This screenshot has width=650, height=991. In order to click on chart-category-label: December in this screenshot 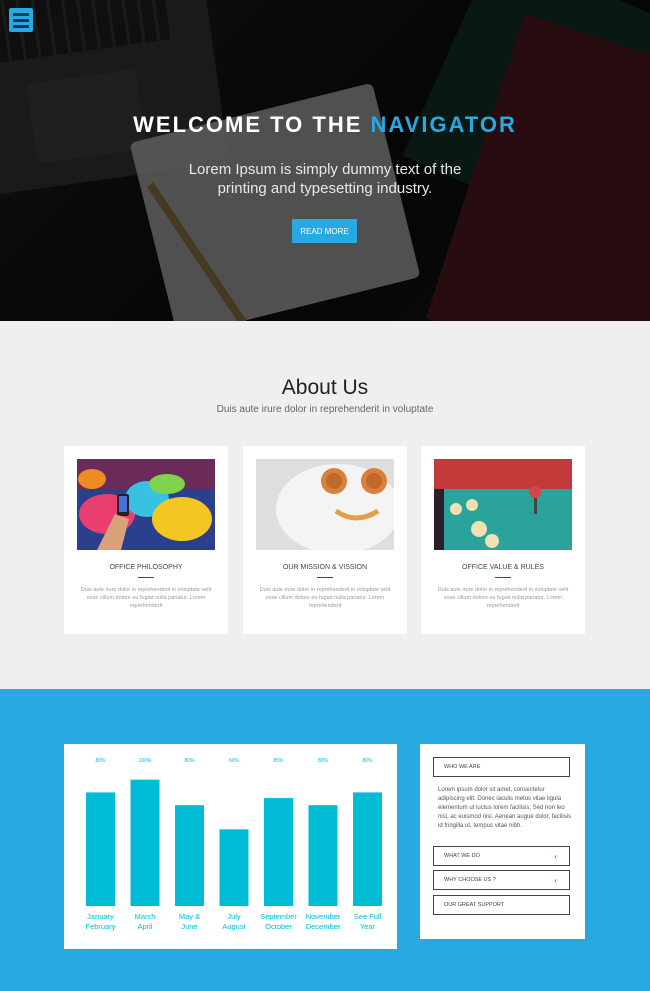, I will do `click(323, 926)`.